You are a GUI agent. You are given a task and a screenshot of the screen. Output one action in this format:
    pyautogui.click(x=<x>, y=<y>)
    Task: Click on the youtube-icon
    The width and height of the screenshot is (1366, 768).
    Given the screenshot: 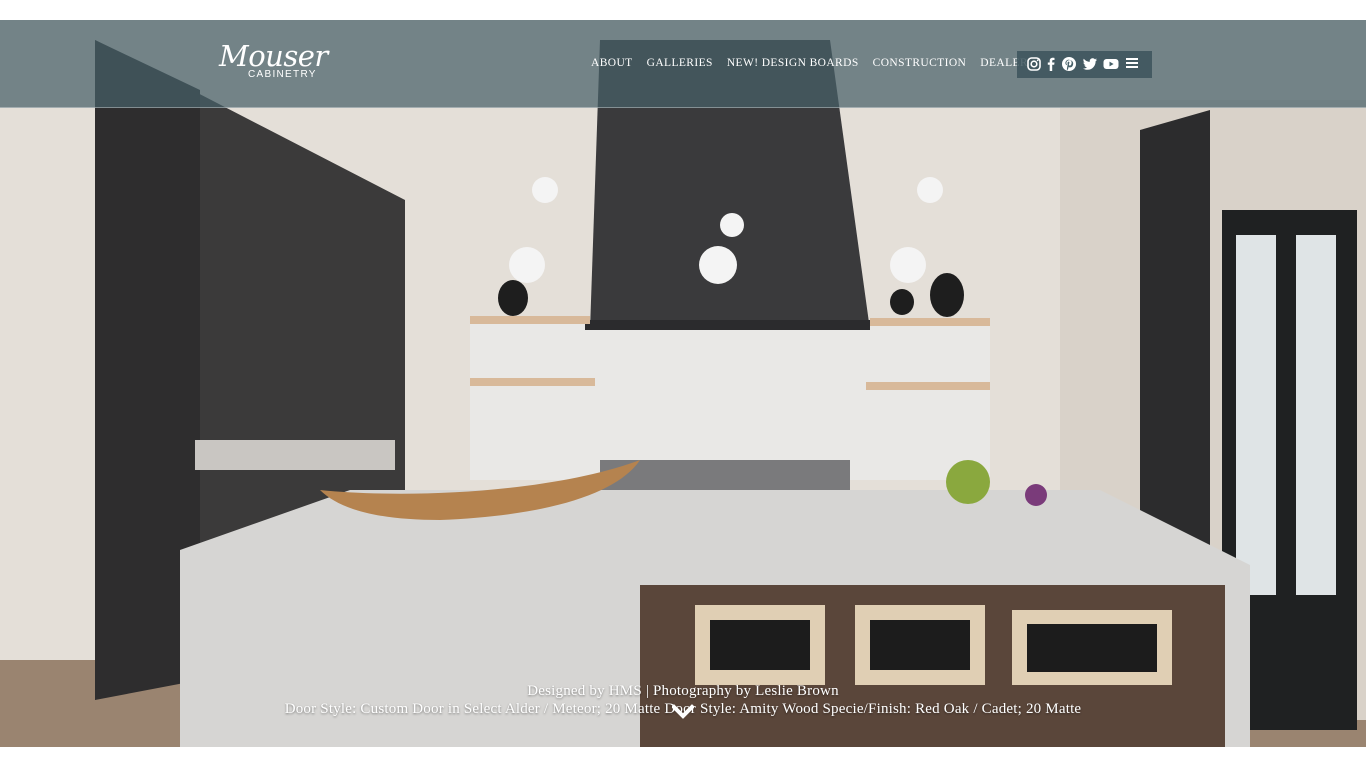 What is the action you would take?
    pyautogui.click(x=1111, y=64)
    